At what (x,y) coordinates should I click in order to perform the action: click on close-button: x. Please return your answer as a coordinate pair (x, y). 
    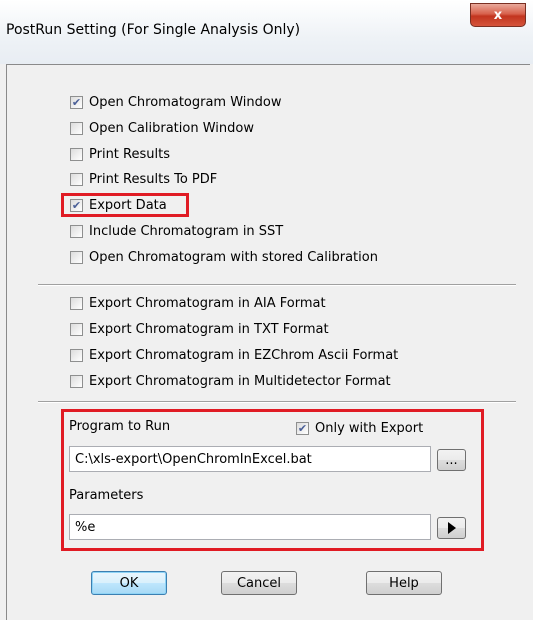
    Looking at the image, I should click on (498, 15).